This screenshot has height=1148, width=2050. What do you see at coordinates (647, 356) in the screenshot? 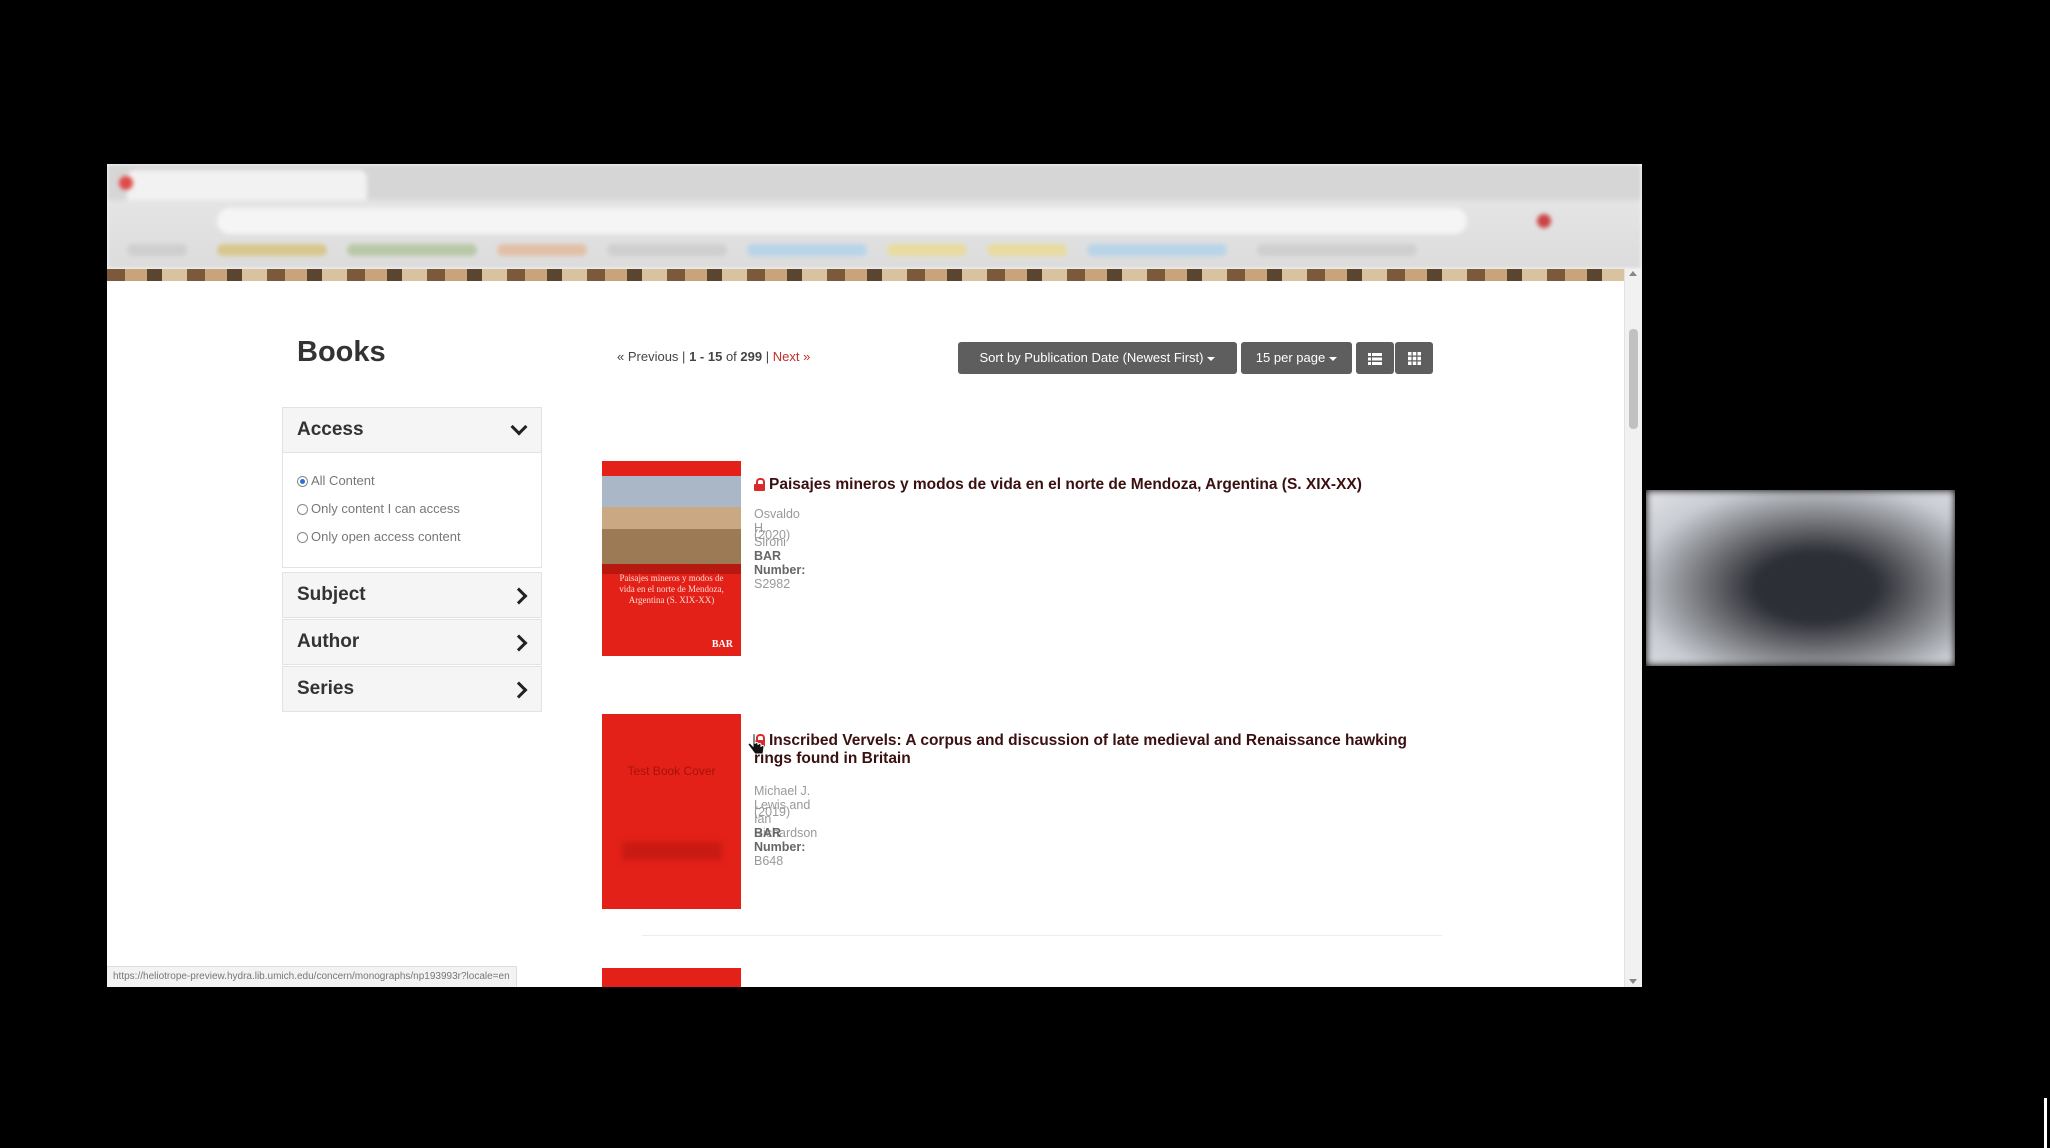
I see `previous-link: « Previous` at bounding box center [647, 356].